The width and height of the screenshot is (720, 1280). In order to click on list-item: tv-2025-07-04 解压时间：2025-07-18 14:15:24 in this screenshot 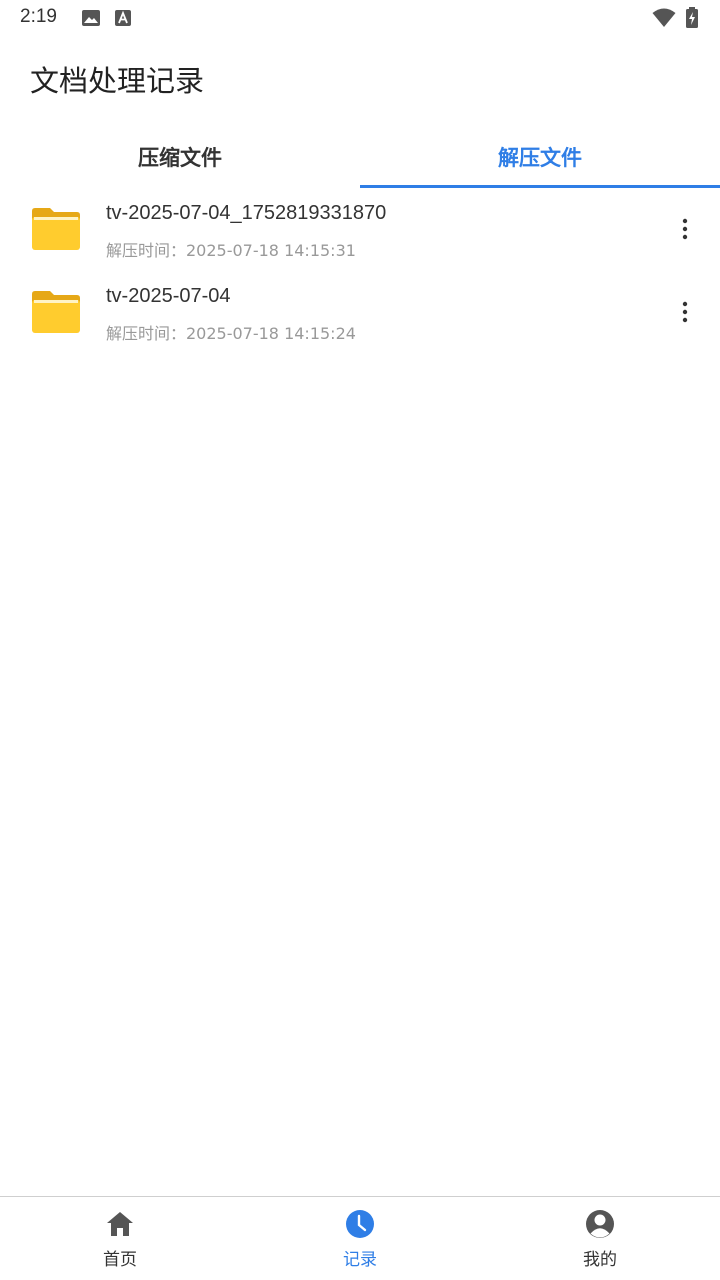, I will do `click(360, 312)`.